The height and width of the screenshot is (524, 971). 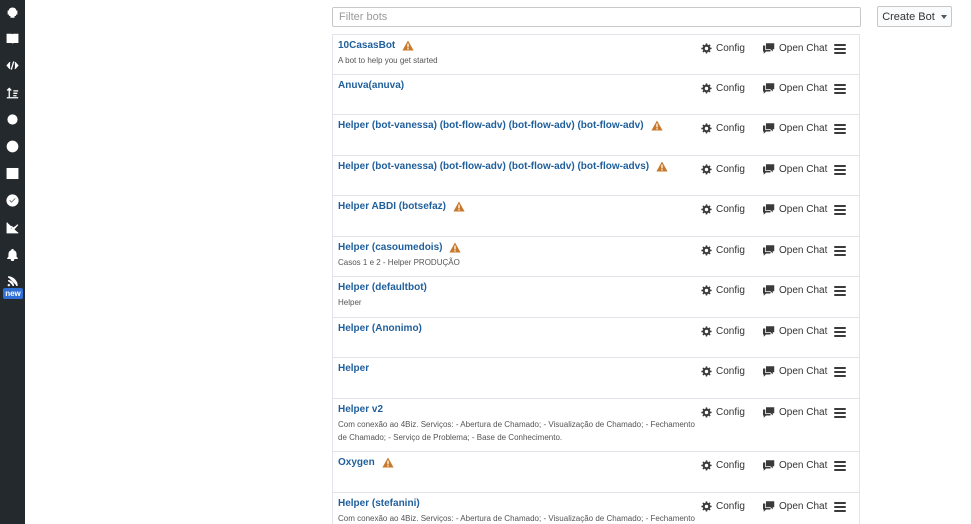 I want to click on create-bot-label: Create Bot, so click(x=908, y=16).